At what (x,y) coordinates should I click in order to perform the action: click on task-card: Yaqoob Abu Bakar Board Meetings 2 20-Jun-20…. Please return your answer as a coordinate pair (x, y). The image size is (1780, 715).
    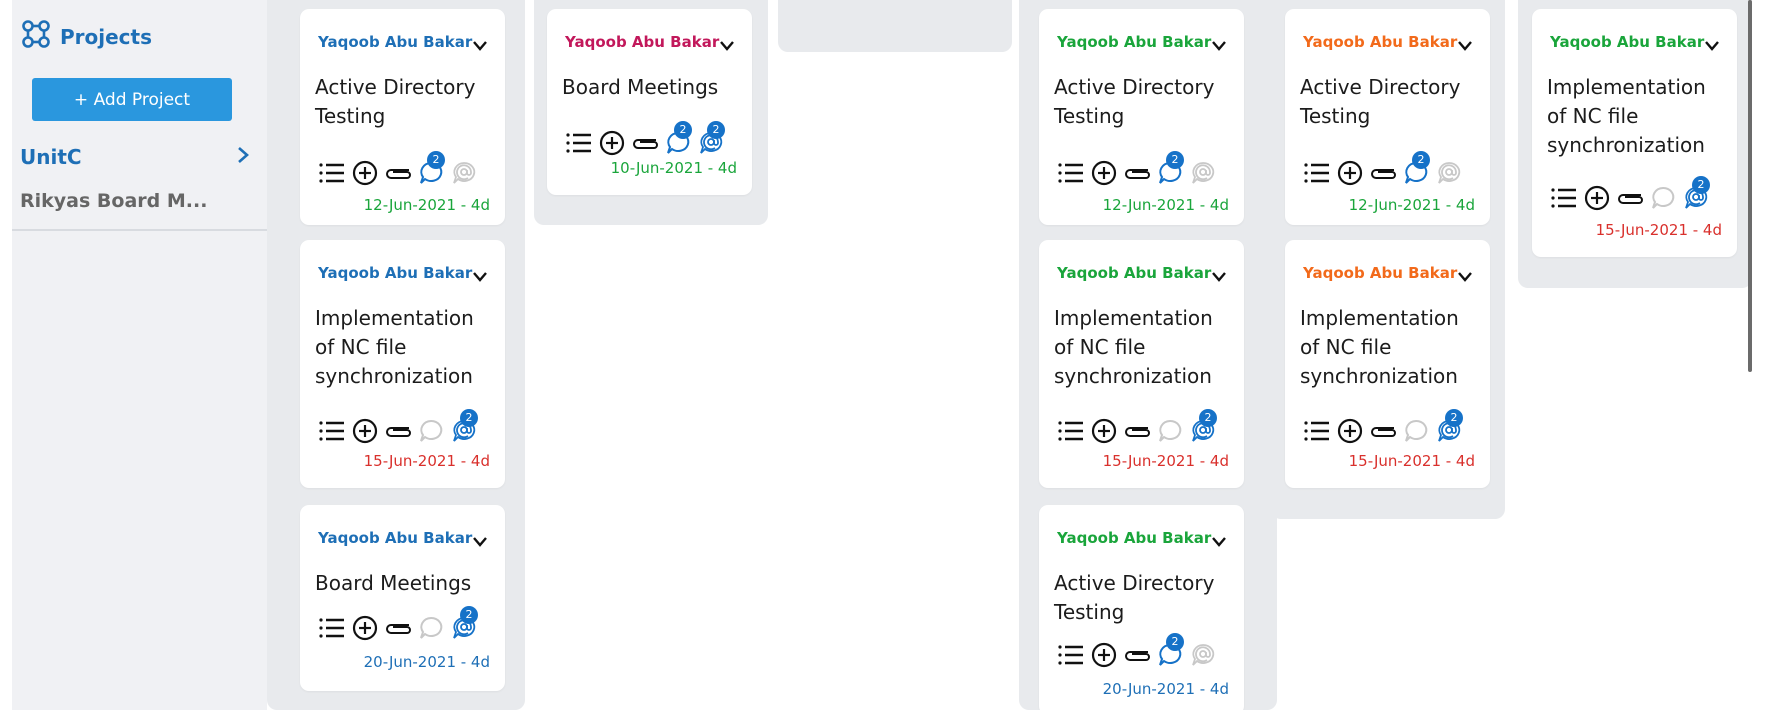
    Looking at the image, I should click on (402, 598).